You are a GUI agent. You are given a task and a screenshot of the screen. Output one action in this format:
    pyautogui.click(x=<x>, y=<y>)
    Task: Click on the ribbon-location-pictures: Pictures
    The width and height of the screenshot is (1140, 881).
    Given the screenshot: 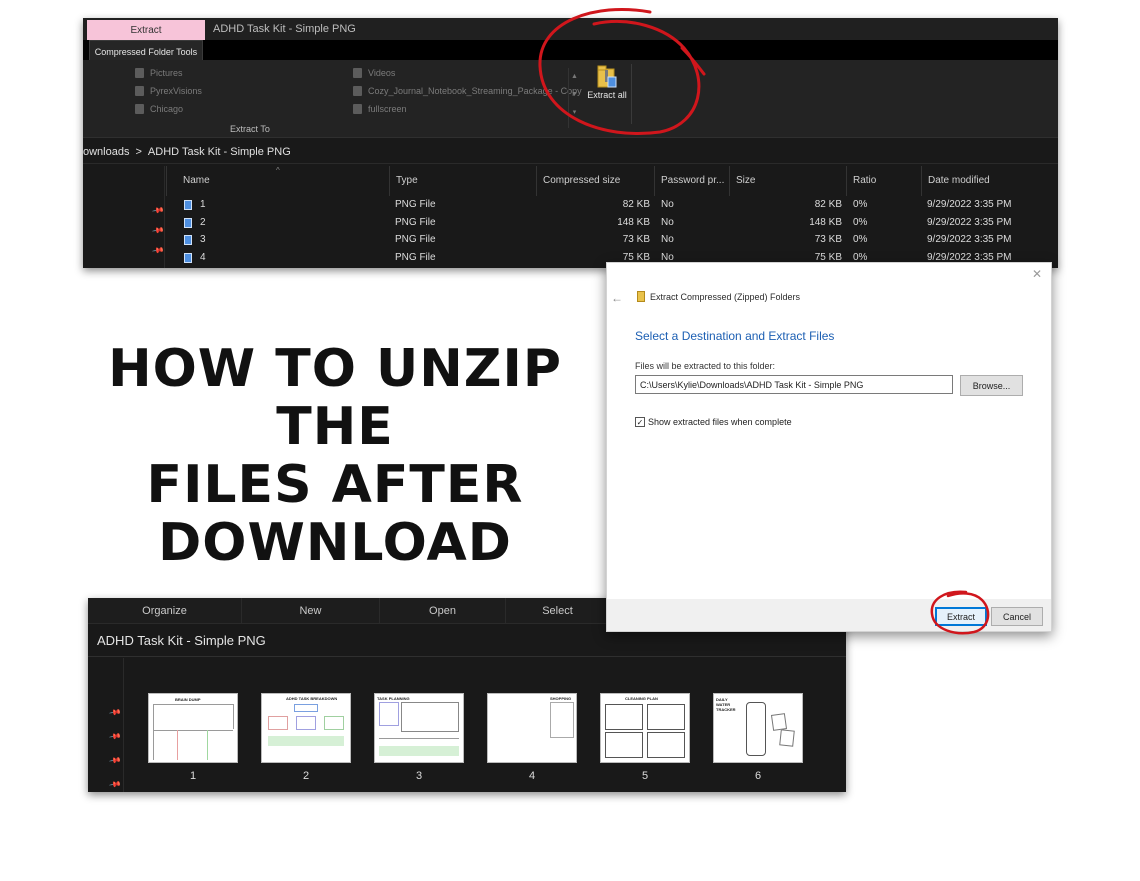 What is the action you would take?
    pyautogui.click(x=159, y=73)
    